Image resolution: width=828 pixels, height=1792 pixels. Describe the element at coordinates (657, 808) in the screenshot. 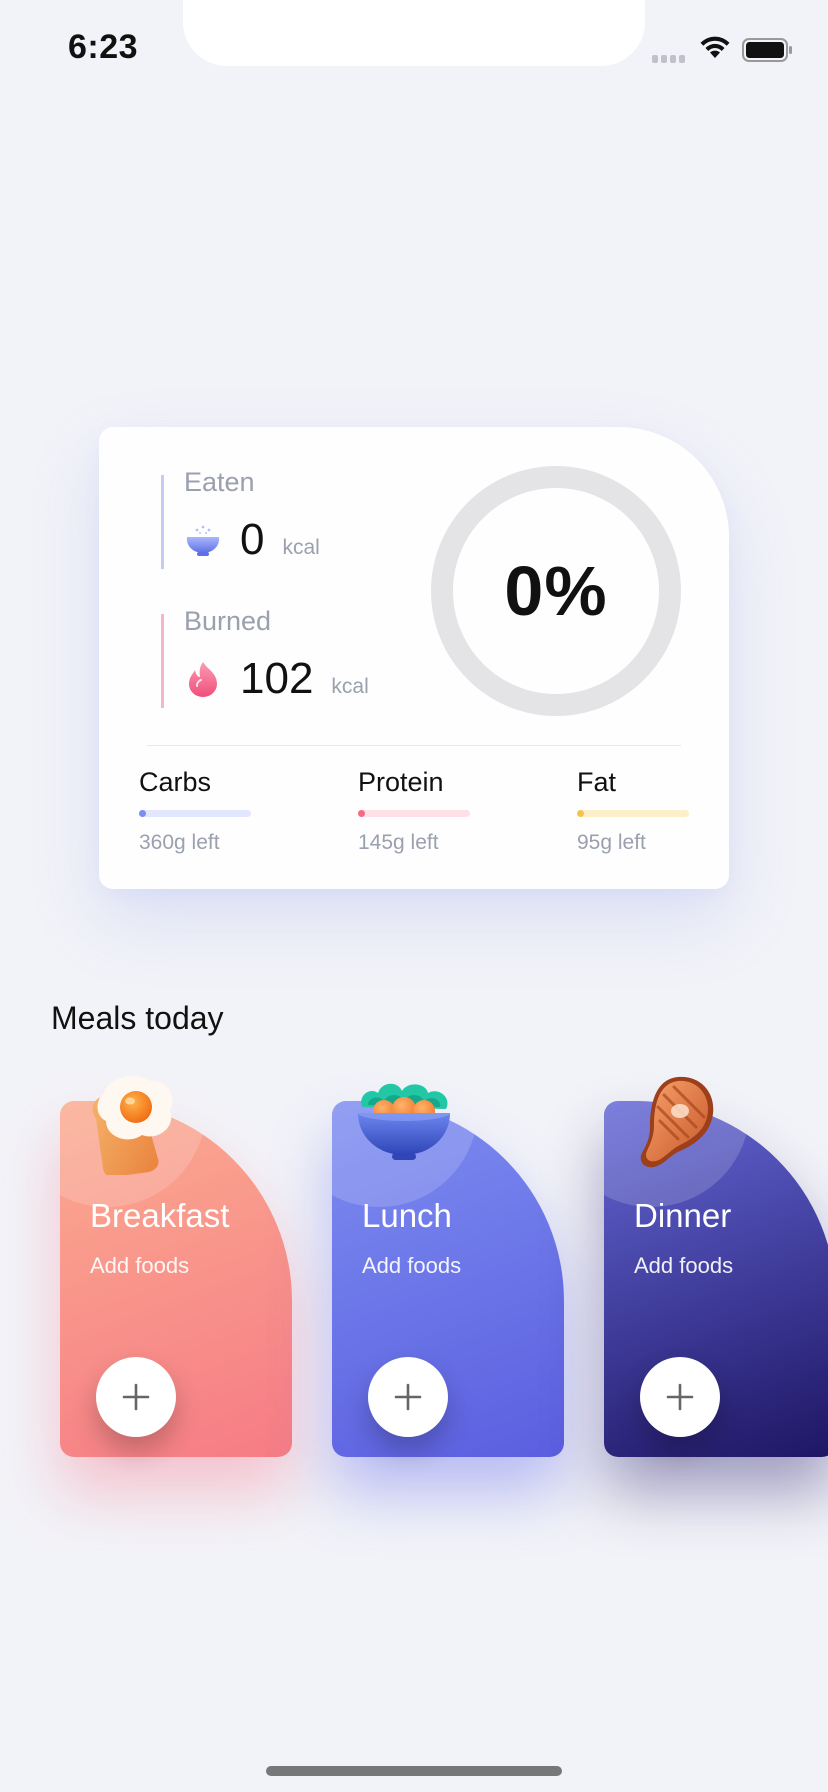

I see `macro-fat: Fat 95g left` at that location.